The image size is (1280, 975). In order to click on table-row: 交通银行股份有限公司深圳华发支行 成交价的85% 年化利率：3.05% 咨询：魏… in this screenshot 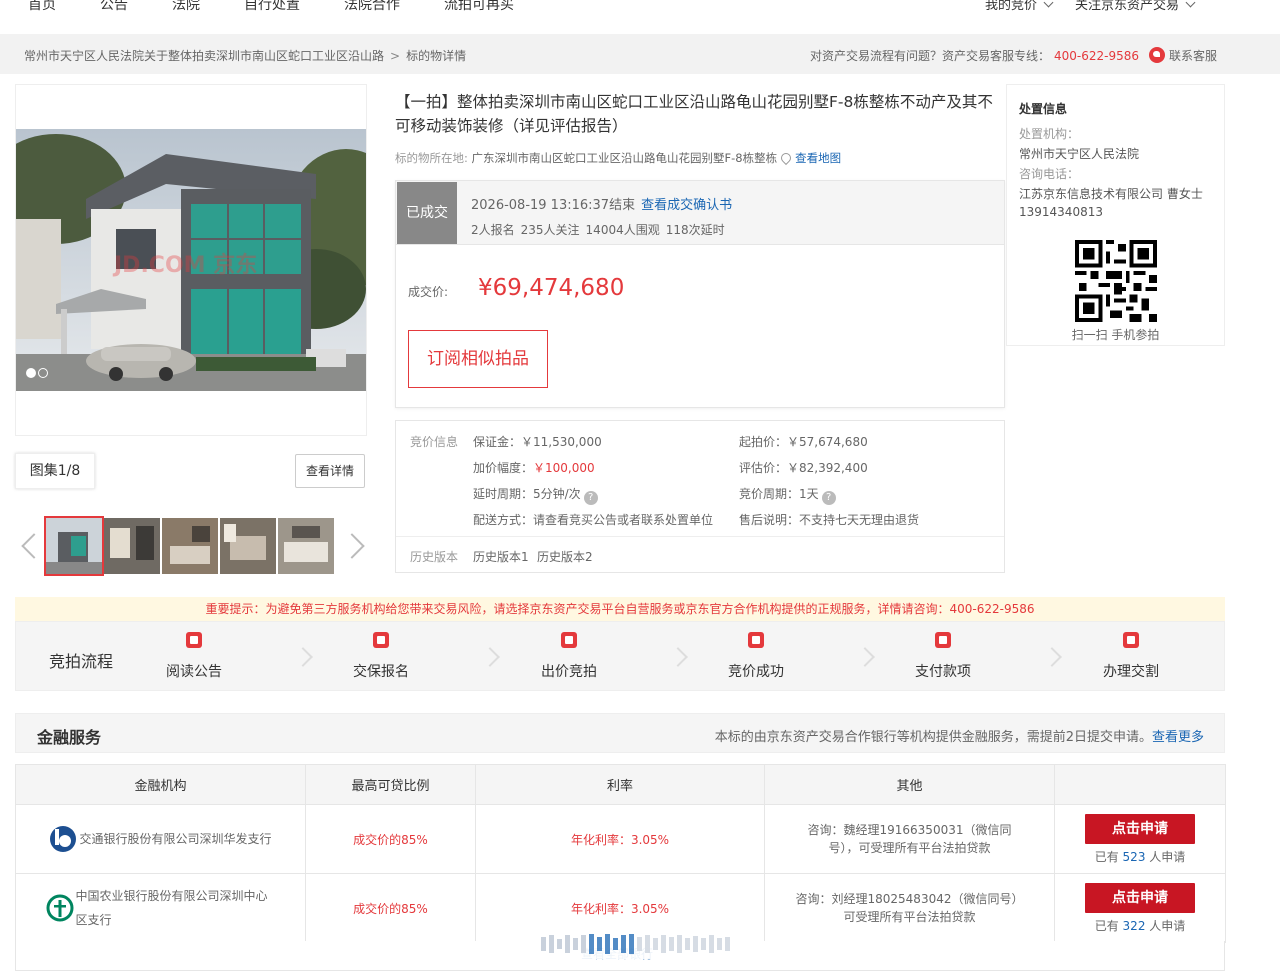, I will do `click(620, 839)`.